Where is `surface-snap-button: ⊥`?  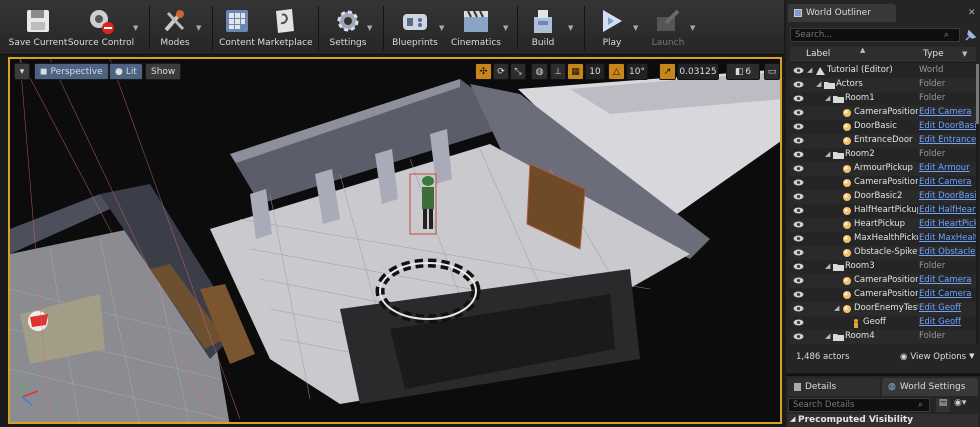 surface-snap-button: ⊥ is located at coordinates (558, 71).